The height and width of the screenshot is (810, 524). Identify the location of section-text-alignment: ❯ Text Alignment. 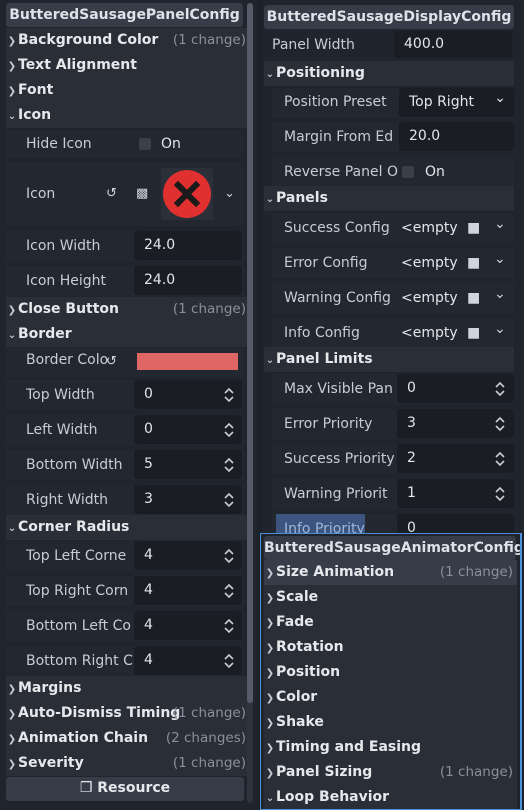
(128, 65).